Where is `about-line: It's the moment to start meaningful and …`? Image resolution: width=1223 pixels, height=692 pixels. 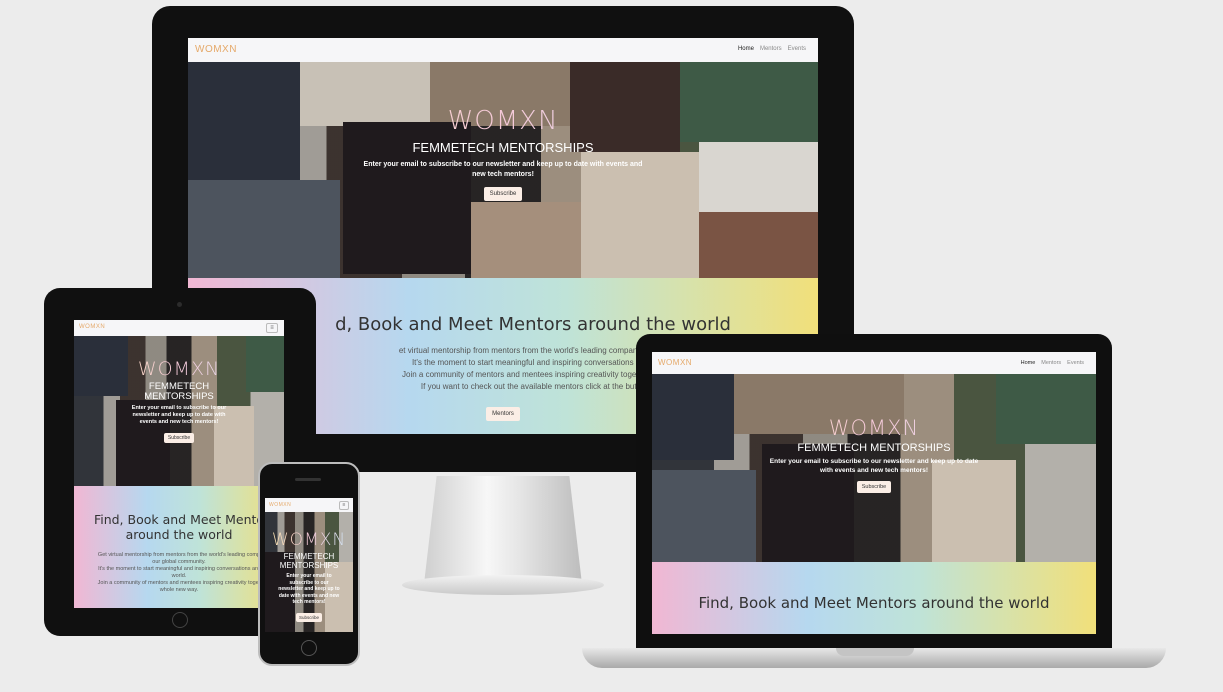 about-line: It's the moment to start meaningful and … is located at coordinates (179, 569).